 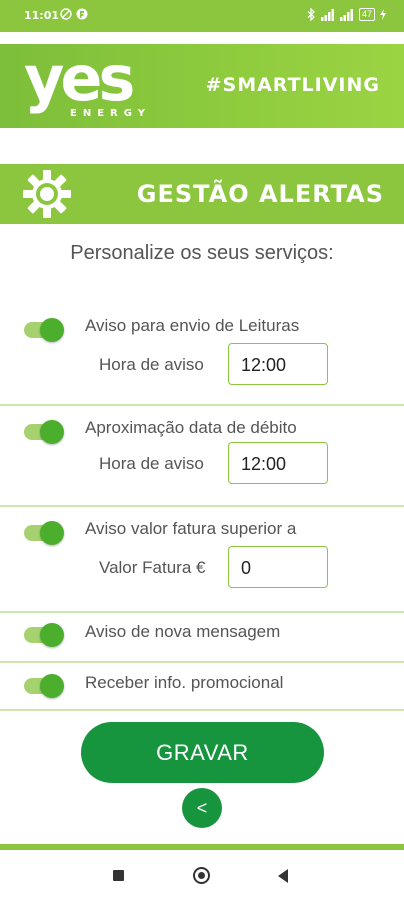 What do you see at coordinates (202, 86) in the screenshot?
I see `app-header: yes ENERGY #SMARTLIVING` at bounding box center [202, 86].